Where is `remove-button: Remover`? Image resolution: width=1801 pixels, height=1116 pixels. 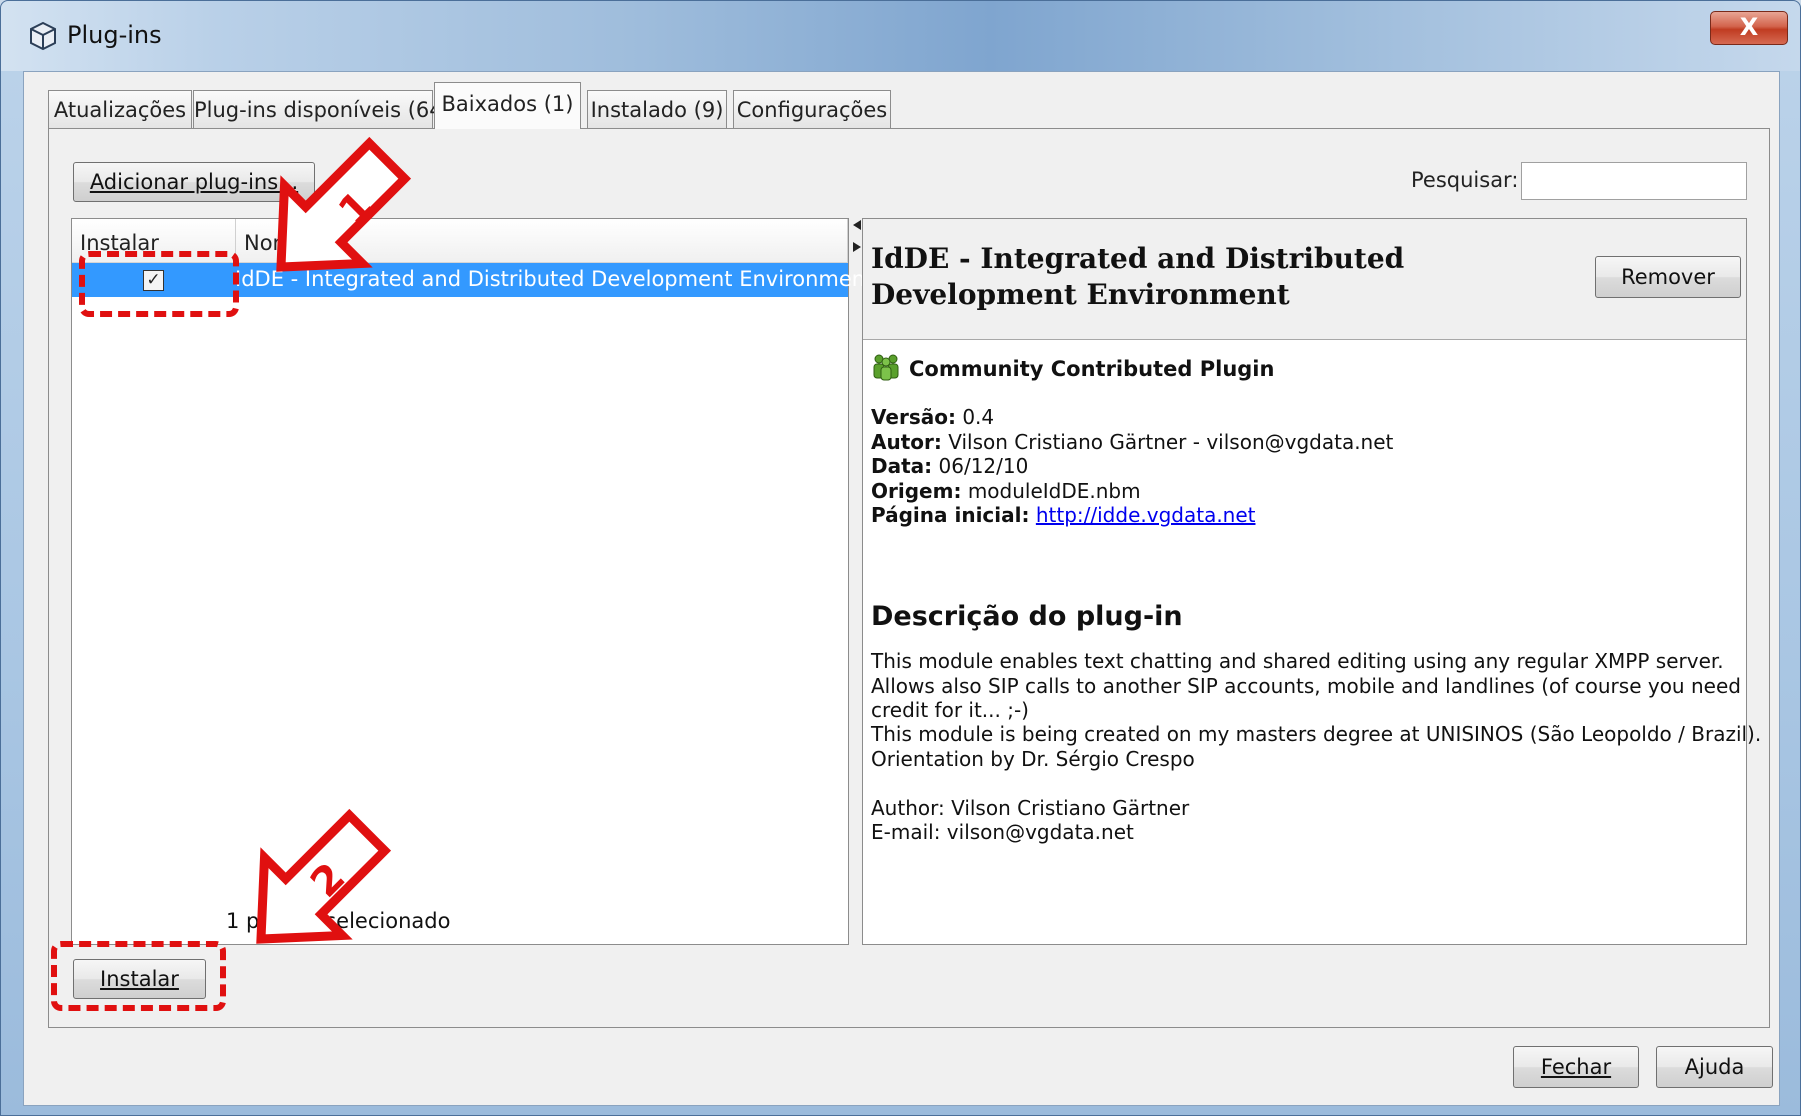 remove-button: Remover is located at coordinates (1668, 277).